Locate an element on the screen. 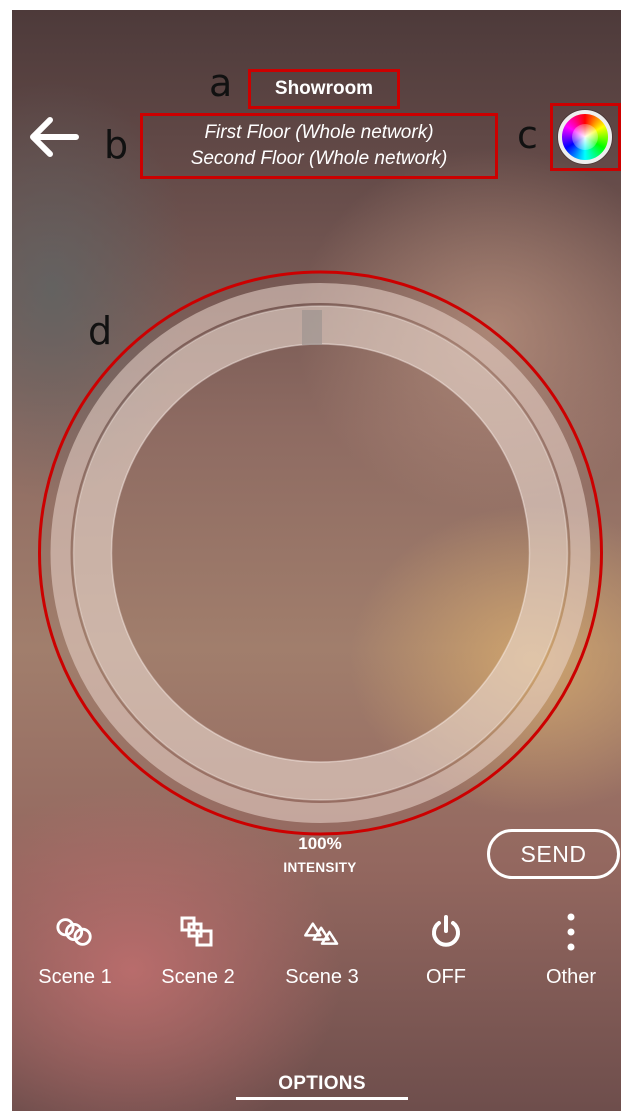  tab-options: OPTIONS is located at coordinates (322, 1086).